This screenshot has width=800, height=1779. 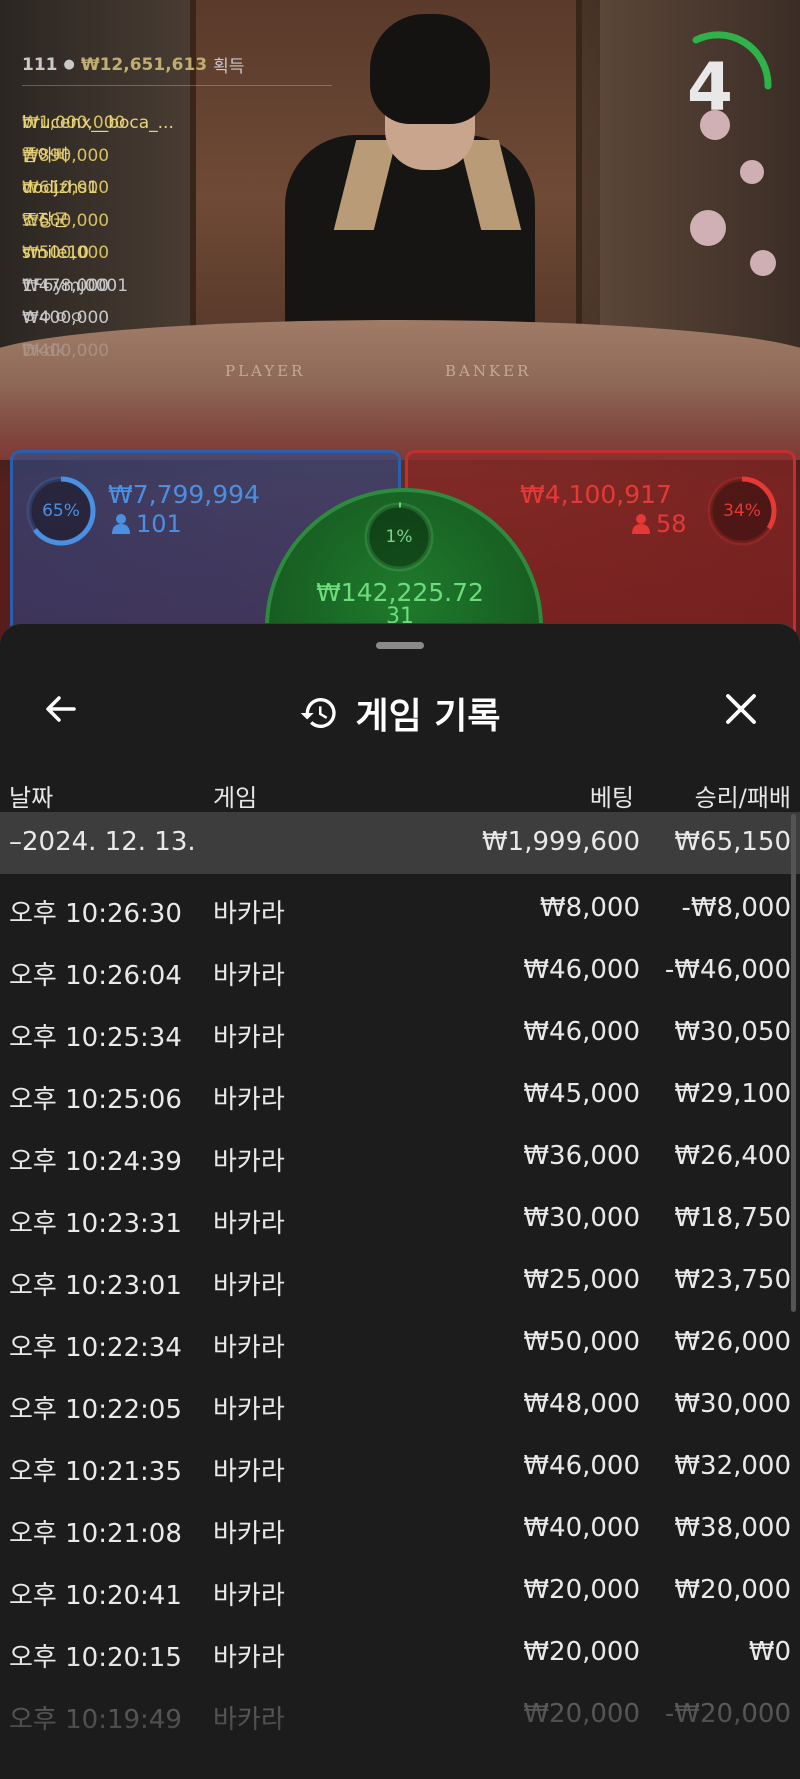 What do you see at coordinates (428, 716) in the screenshot?
I see `page-title: 게임 기록` at bounding box center [428, 716].